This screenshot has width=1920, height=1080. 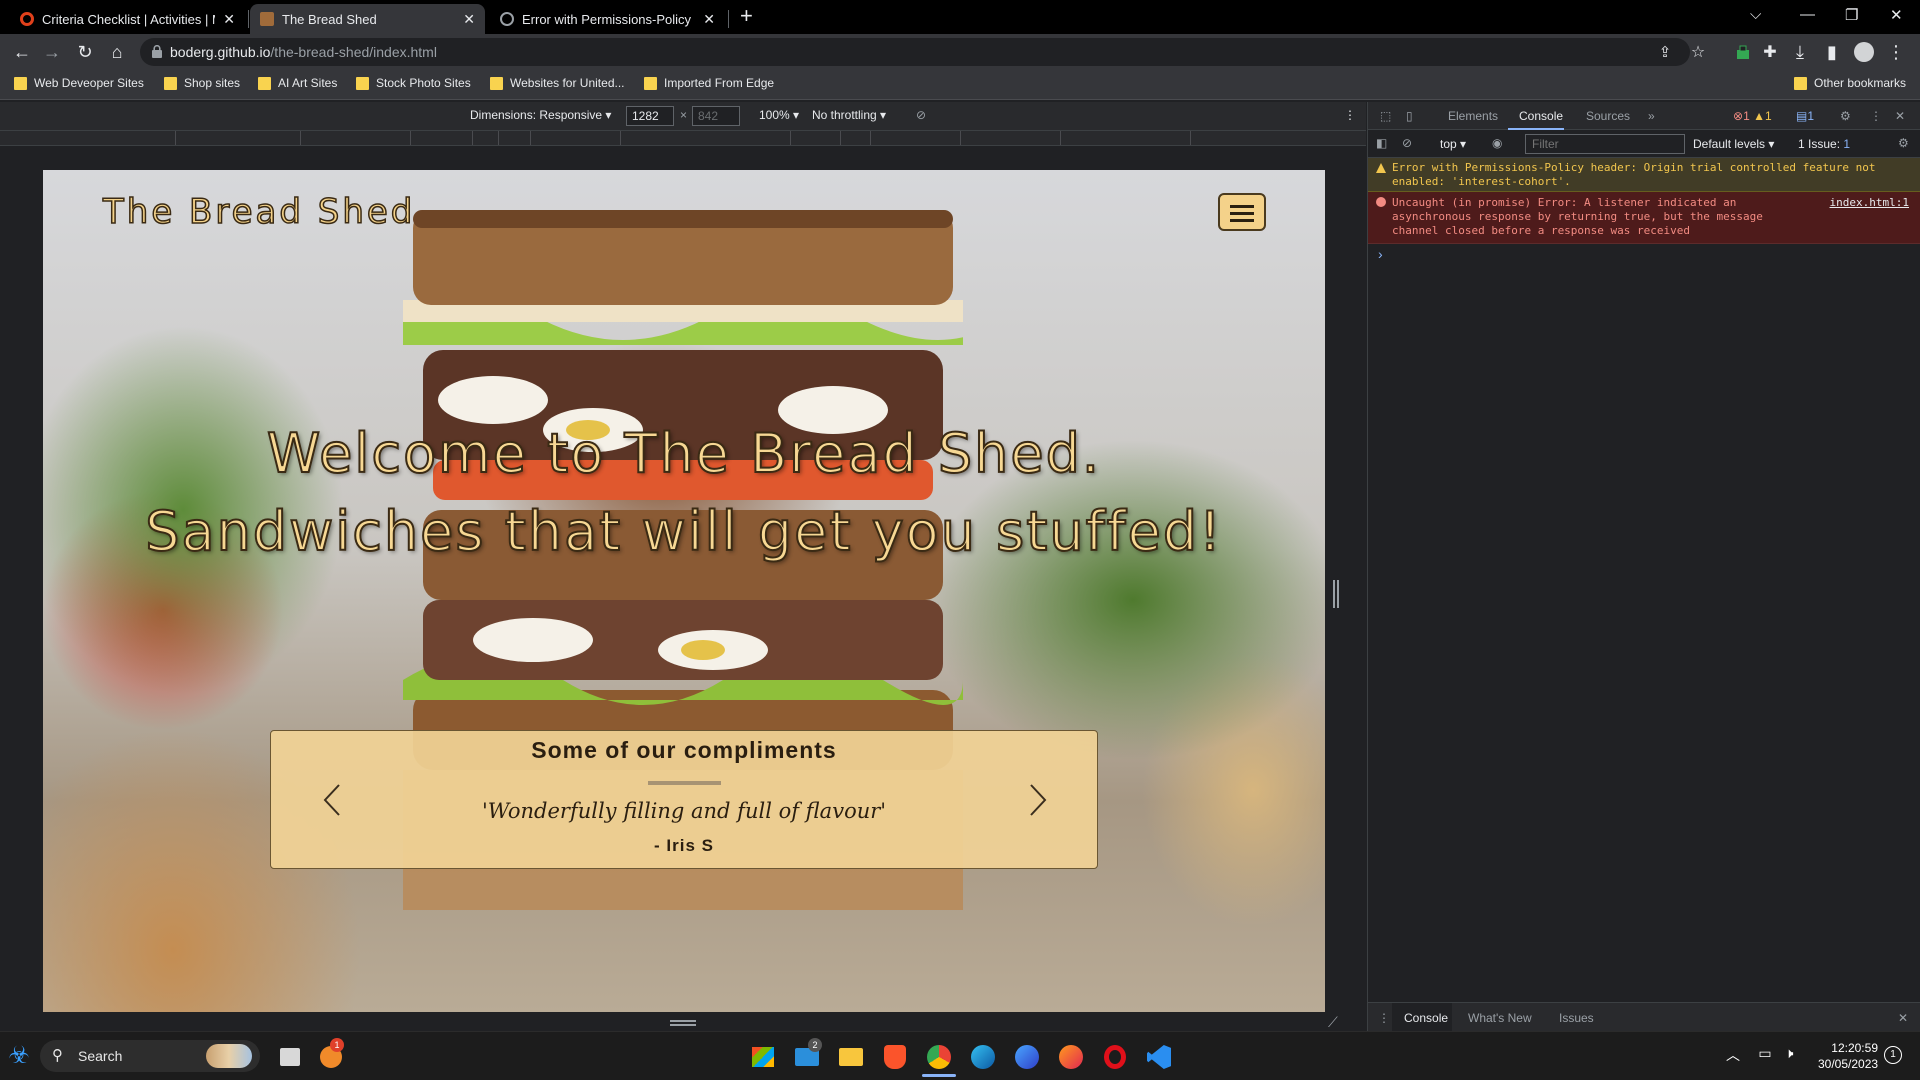 What do you see at coordinates (1336, 594) in the screenshot?
I see `viewport-side-resize-handle` at bounding box center [1336, 594].